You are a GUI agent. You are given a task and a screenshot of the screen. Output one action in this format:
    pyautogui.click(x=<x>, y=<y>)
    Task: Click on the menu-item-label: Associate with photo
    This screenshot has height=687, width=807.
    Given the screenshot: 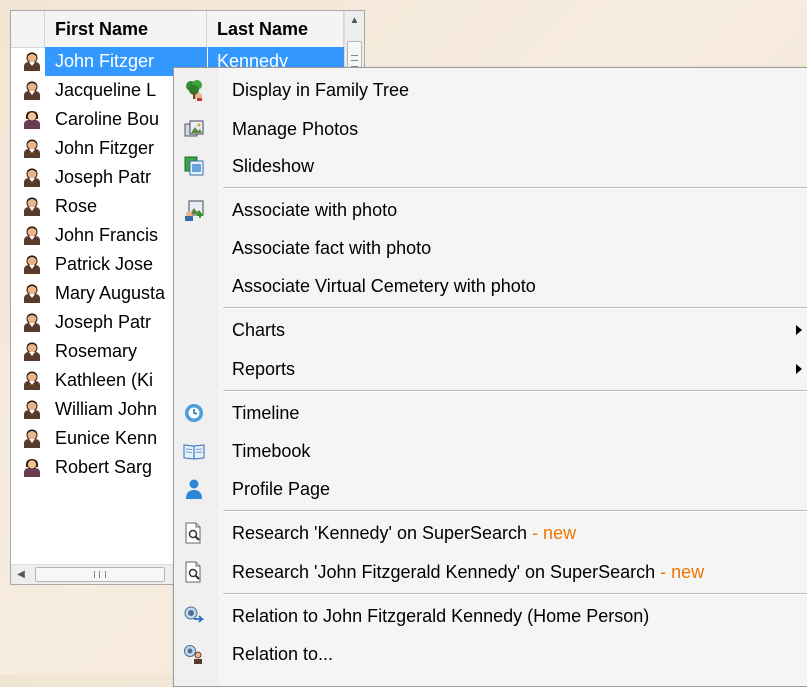 What is the action you would take?
    pyautogui.click(x=314, y=210)
    